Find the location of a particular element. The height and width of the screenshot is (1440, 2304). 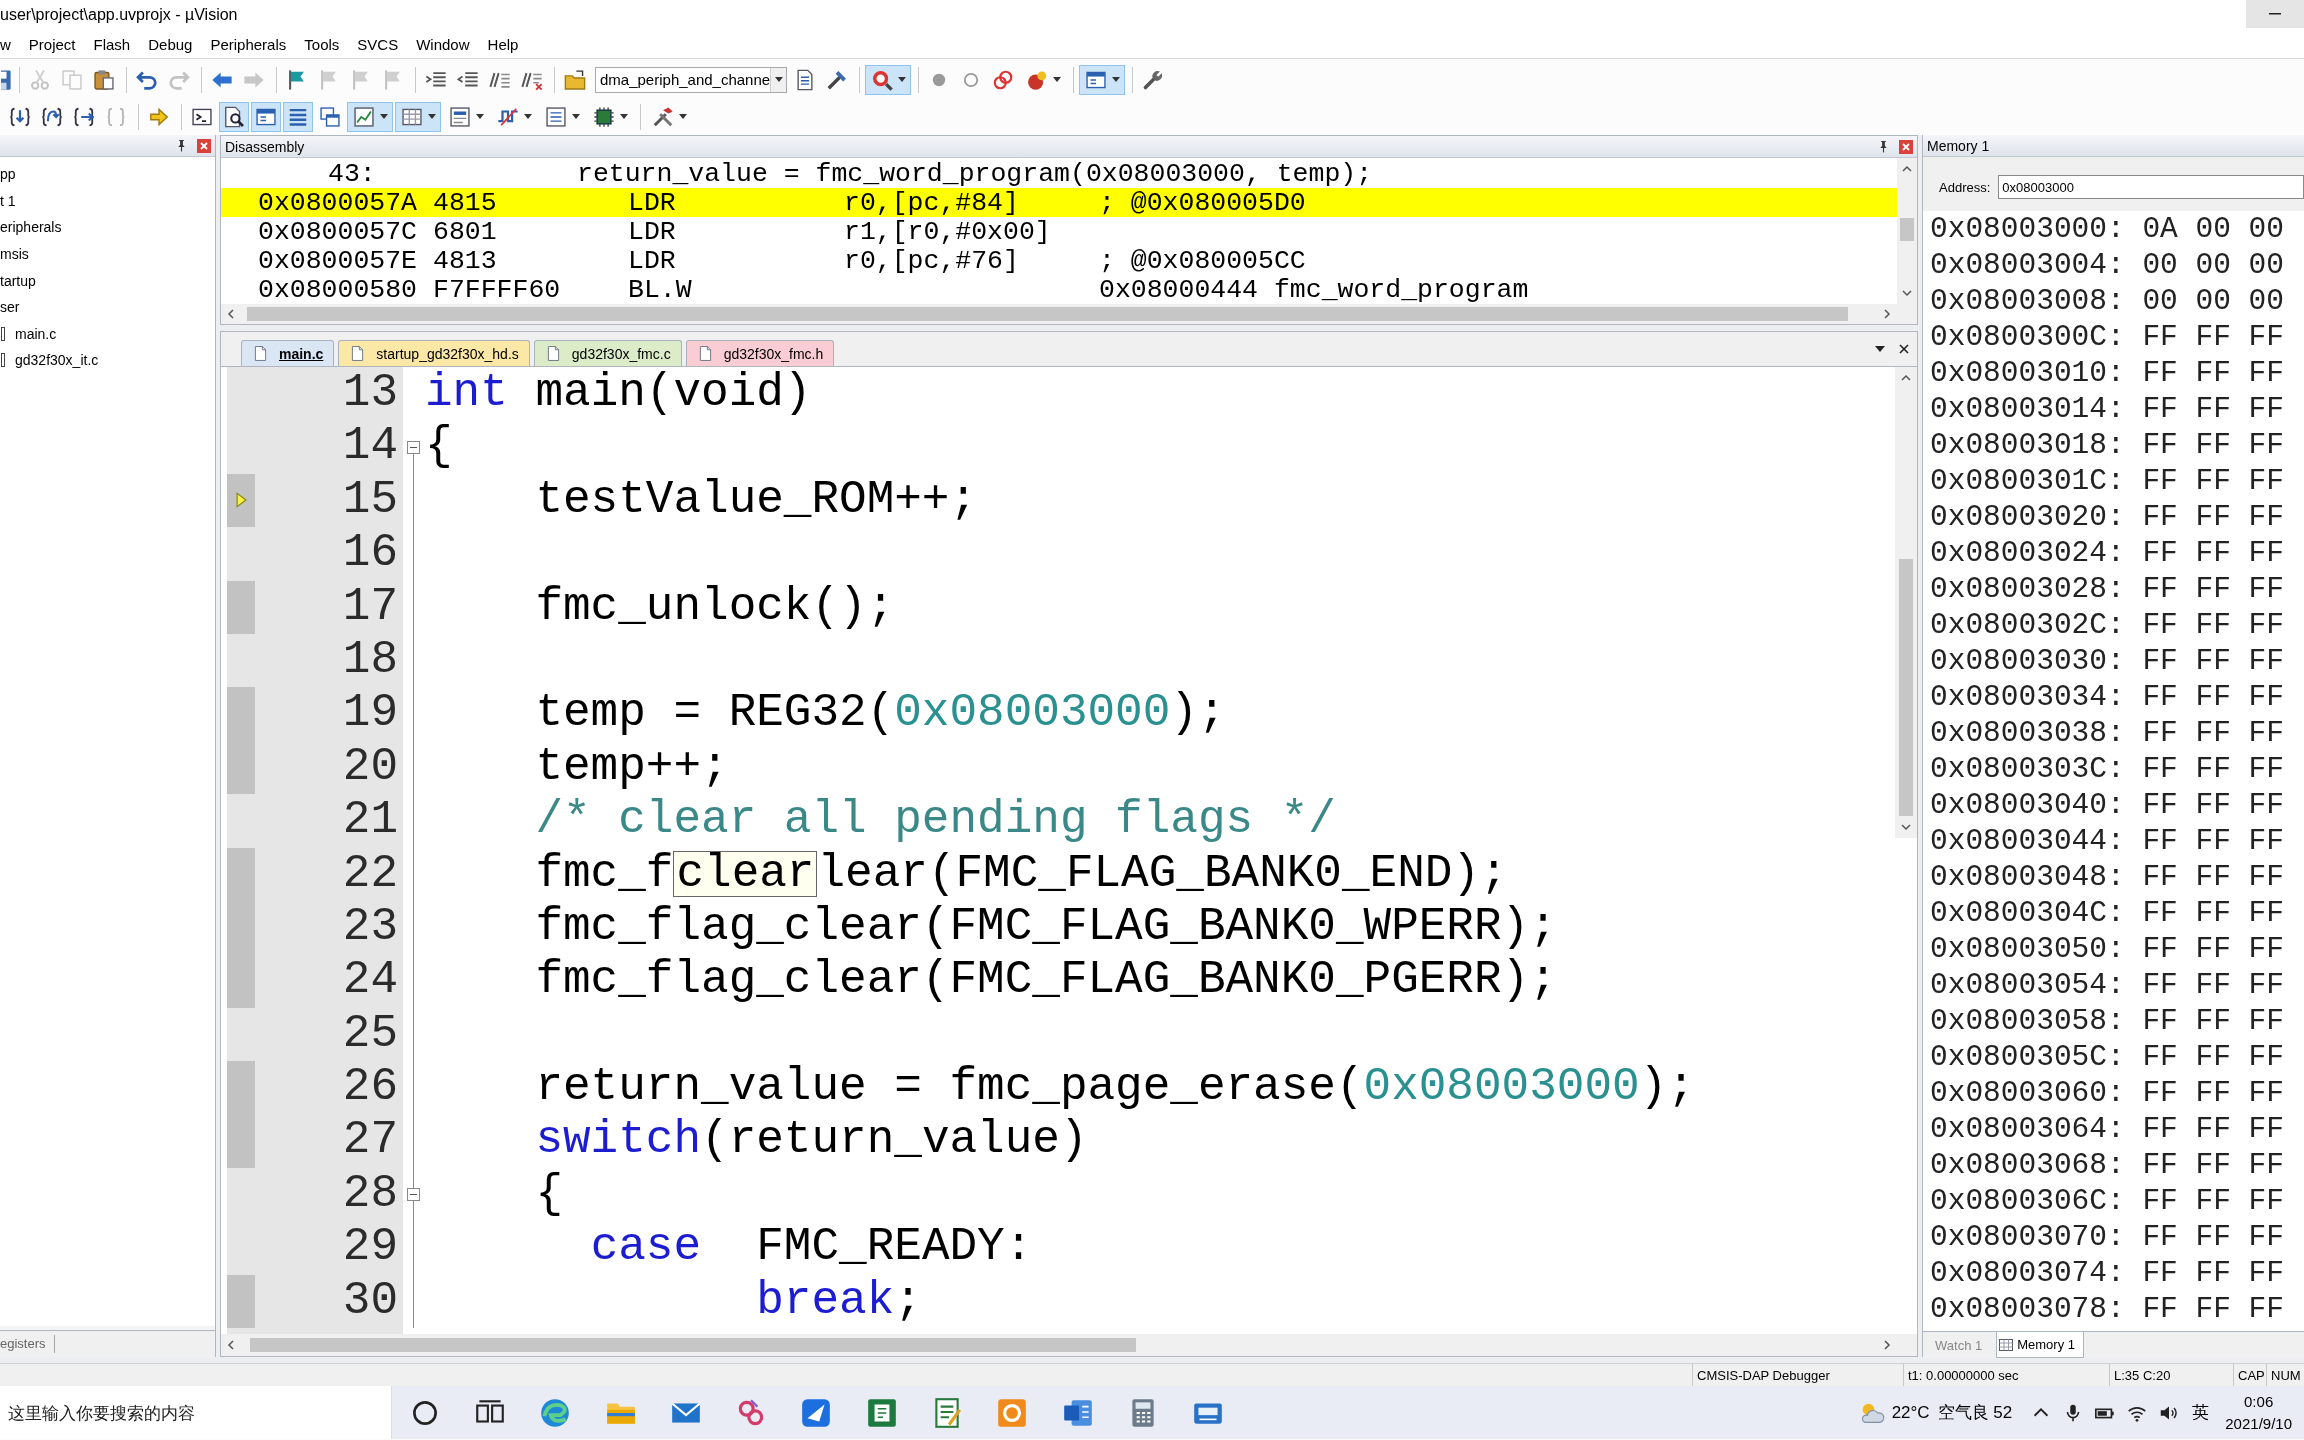

tree-item: pp is located at coordinates (8, 174).